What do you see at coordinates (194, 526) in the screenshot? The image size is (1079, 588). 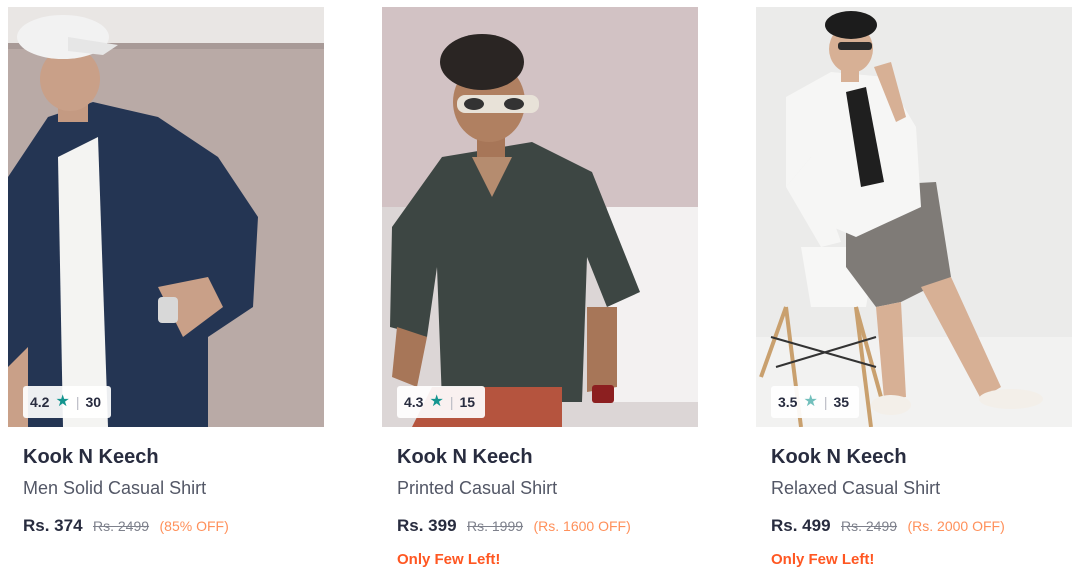 I see `discount-label: (85% OFF)` at bounding box center [194, 526].